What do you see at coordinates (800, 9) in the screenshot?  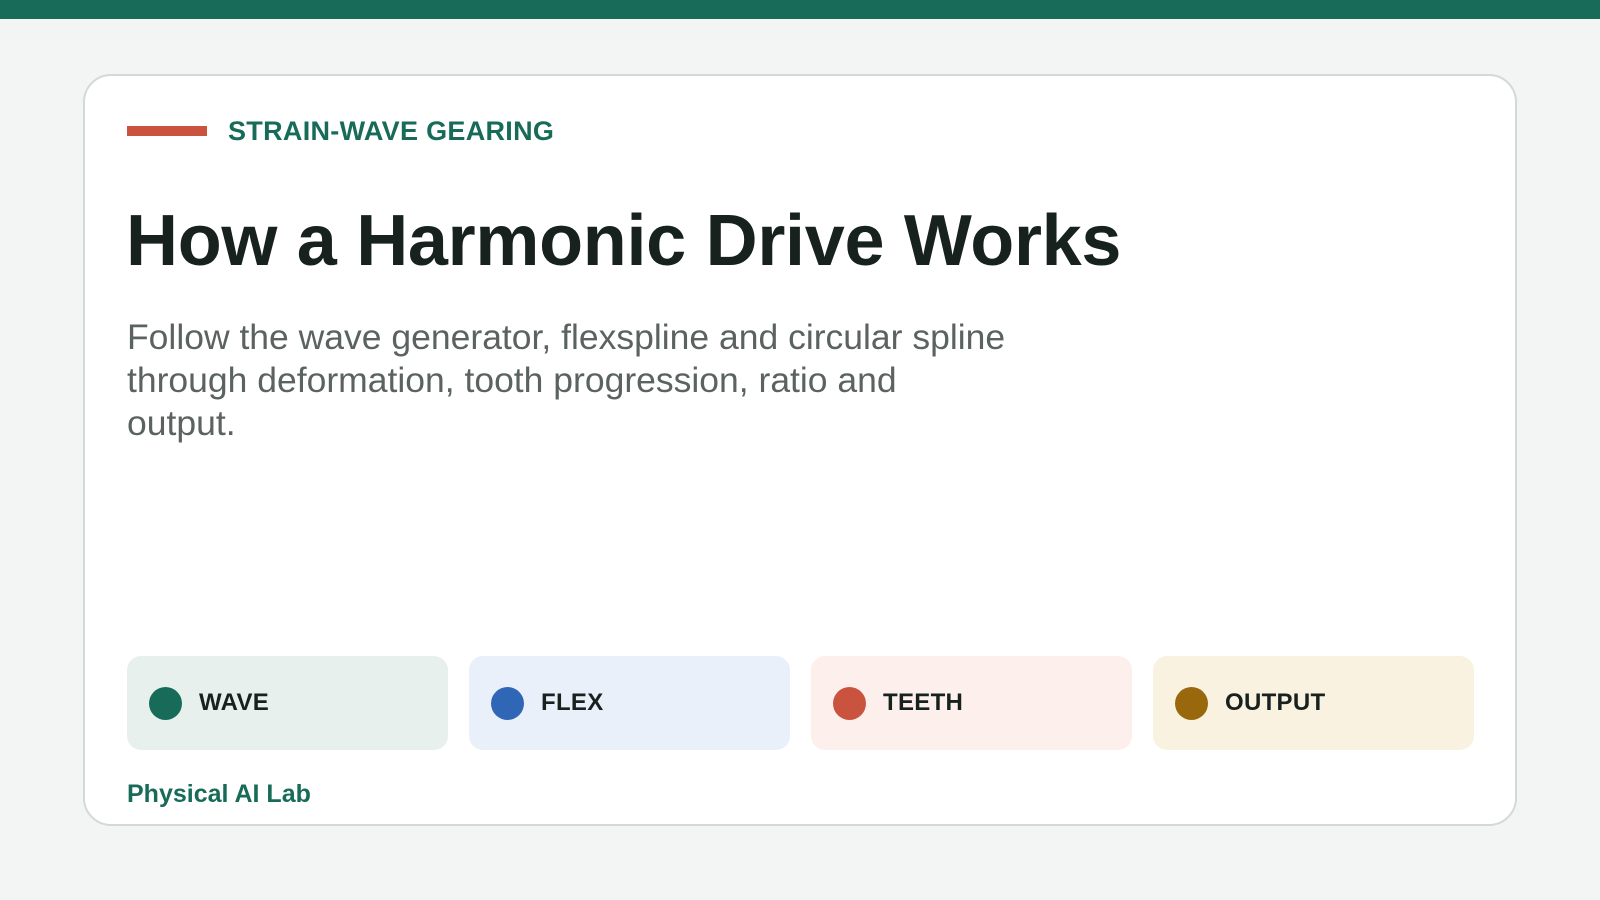 I see `top-accent-bar` at bounding box center [800, 9].